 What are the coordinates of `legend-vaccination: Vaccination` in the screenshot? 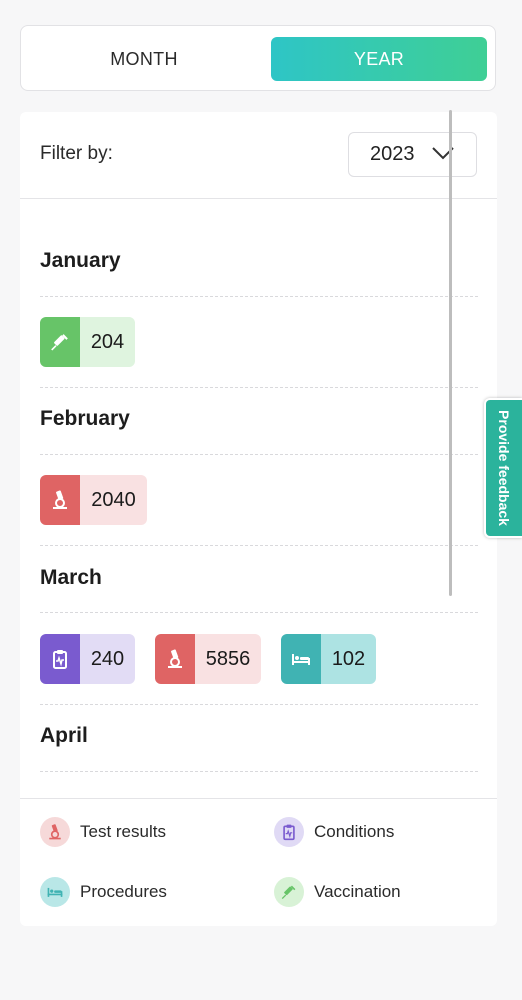 It's located at (337, 892).